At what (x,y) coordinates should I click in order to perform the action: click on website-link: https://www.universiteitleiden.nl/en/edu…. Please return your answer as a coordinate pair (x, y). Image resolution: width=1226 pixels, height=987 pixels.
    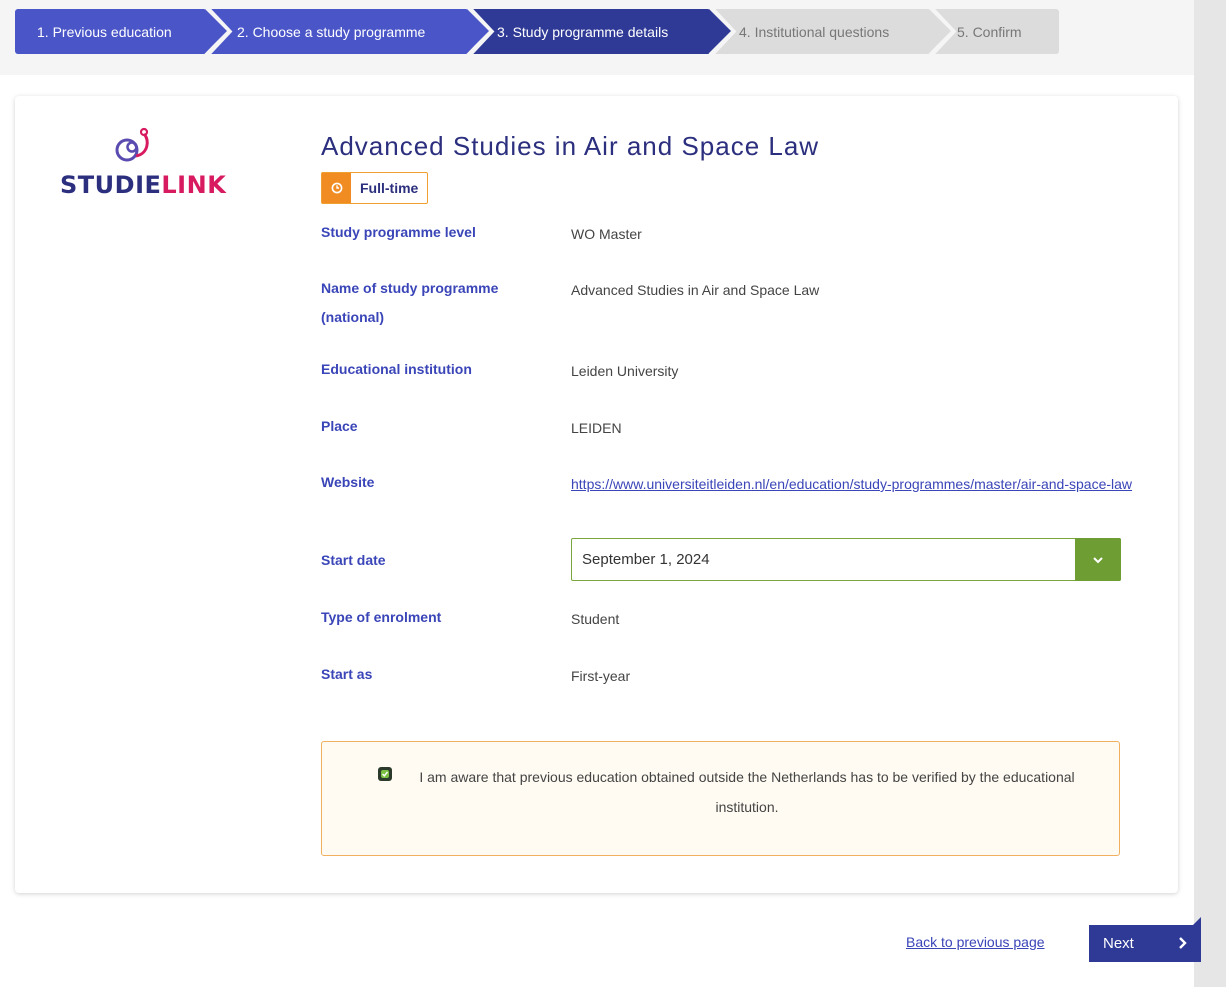
    Looking at the image, I should click on (866, 484).